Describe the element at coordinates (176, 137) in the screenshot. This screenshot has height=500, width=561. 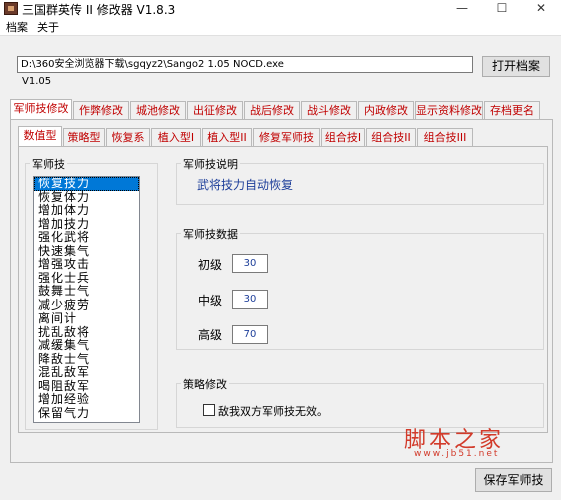
I see `tab-implant-1: 植入型I` at that location.